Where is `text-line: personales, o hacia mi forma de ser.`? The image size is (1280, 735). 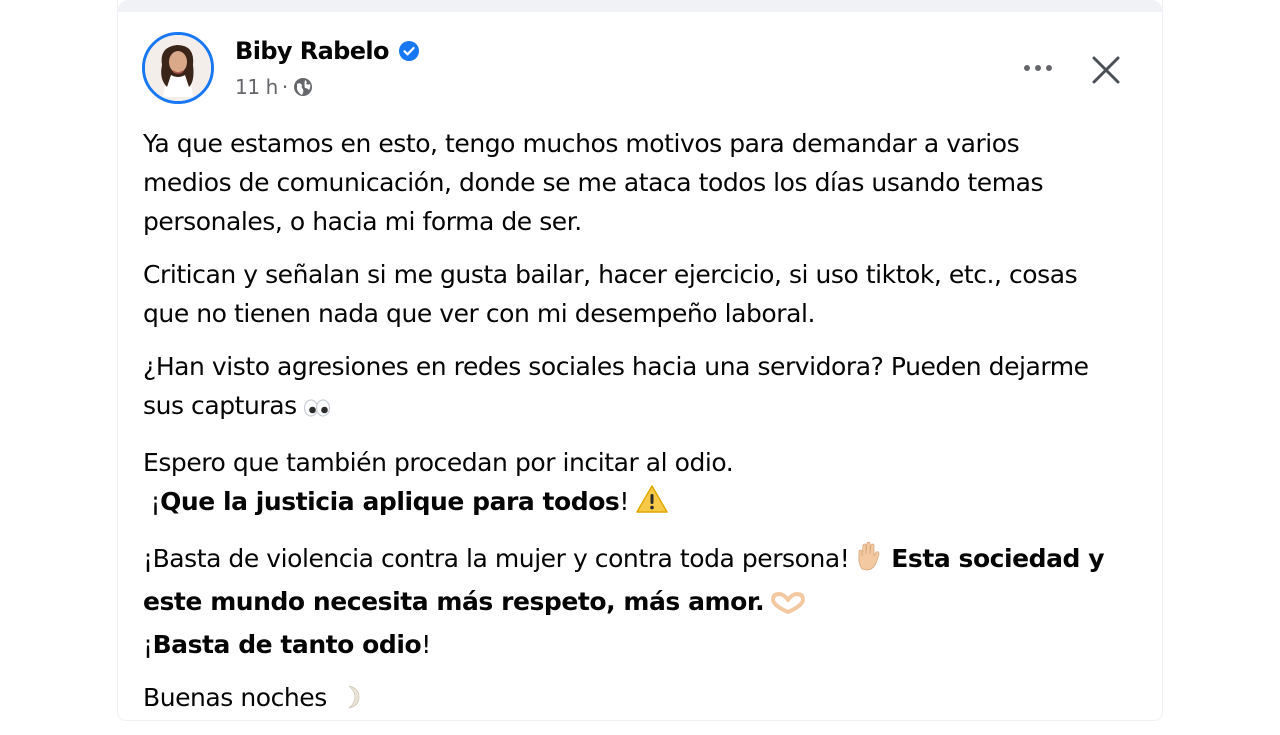
text-line: personales, o hacia mi forma de ser. is located at coordinates (362, 221).